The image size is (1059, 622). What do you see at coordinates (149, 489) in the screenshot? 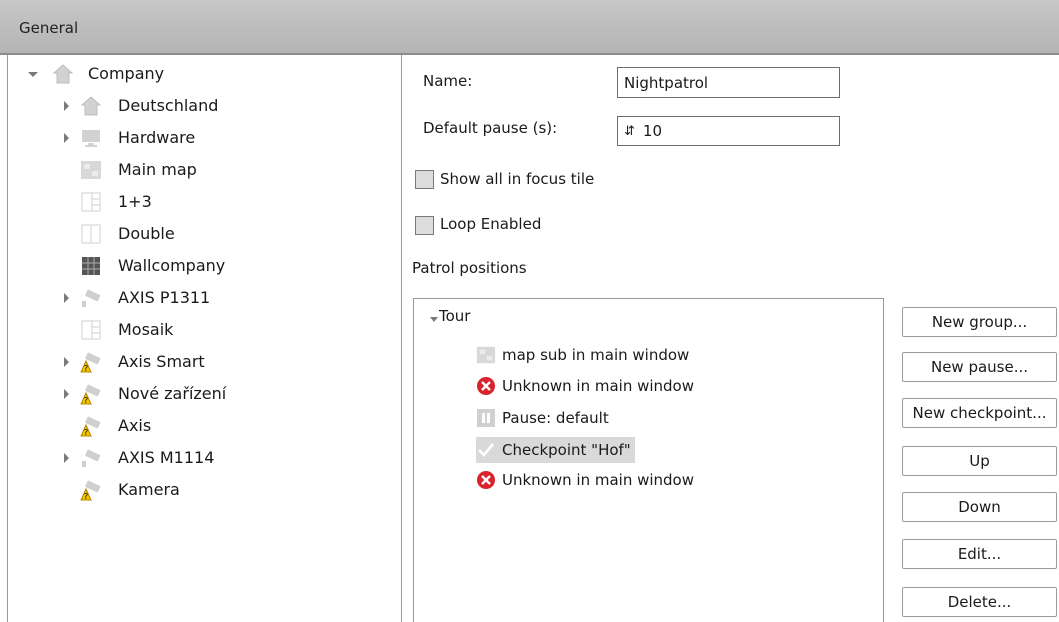
I see `tree-item-label: Kamera` at bounding box center [149, 489].